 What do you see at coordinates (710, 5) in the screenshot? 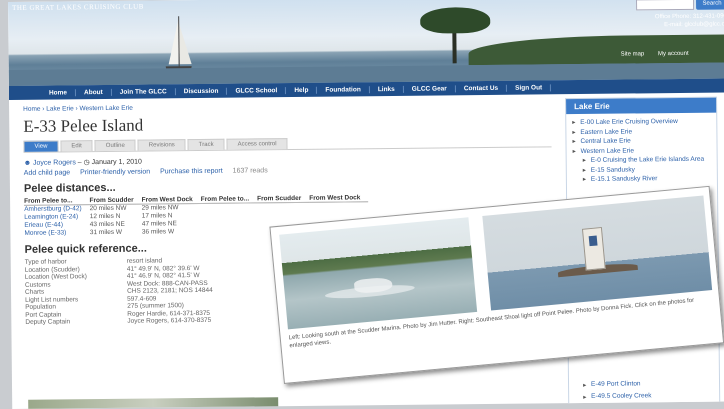
I see `search-button: Search` at bounding box center [710, 5].